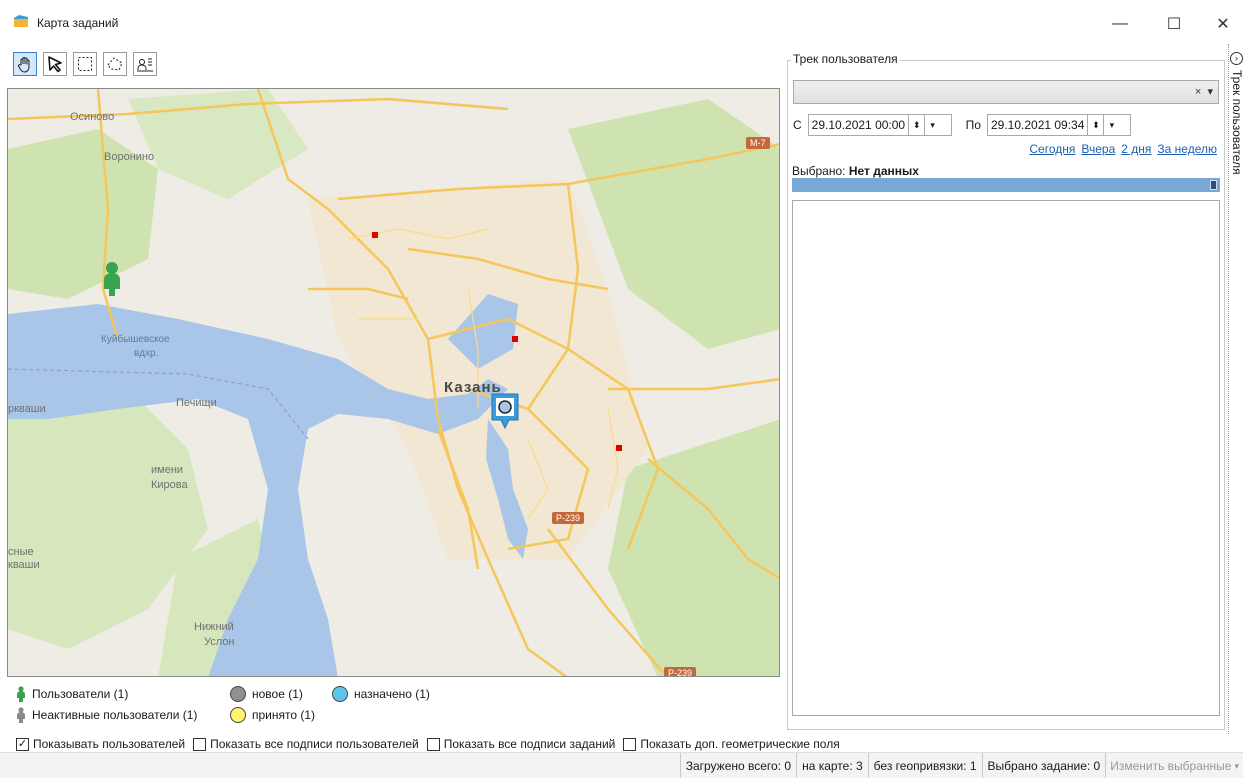 The height and width of the screenshot is (778, 1243). Describe the element at coordinates (27, 409) in the screenshot. I see `map-label-rkvashi: ркваши` at that location.